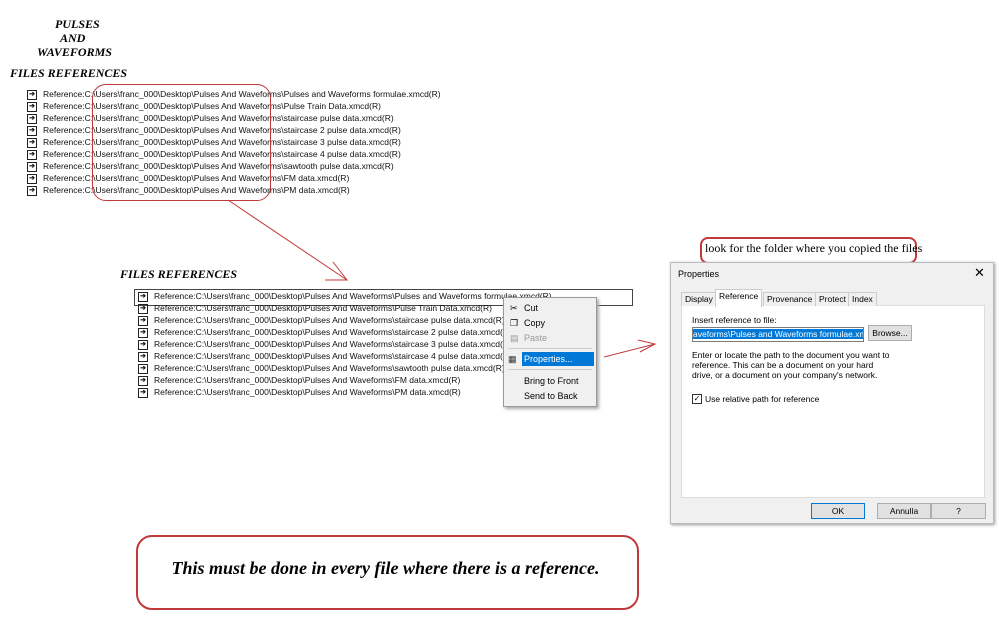 This screenshot has width=999, height=620. What do you see at coordinates (904, 511) in the screenshot?
I see `cancel-button: Annulla` at bounding box center [904, 511].